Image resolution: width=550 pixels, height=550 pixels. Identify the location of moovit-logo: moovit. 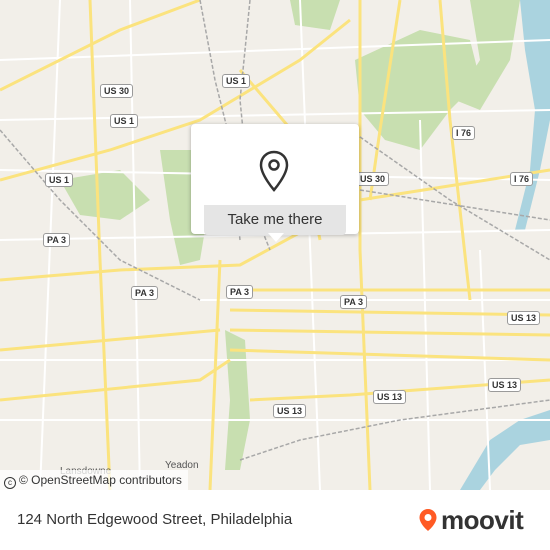
(471, 520).